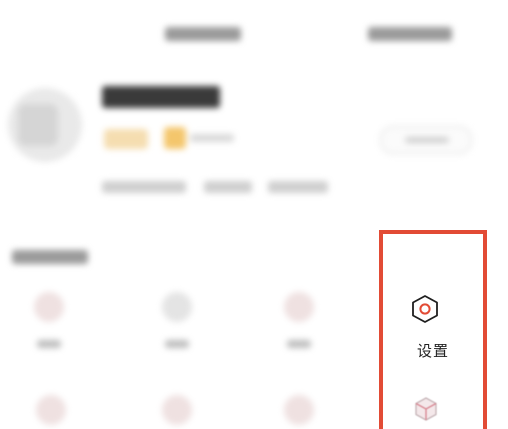  I want to click on avatar, so click(45, 125).